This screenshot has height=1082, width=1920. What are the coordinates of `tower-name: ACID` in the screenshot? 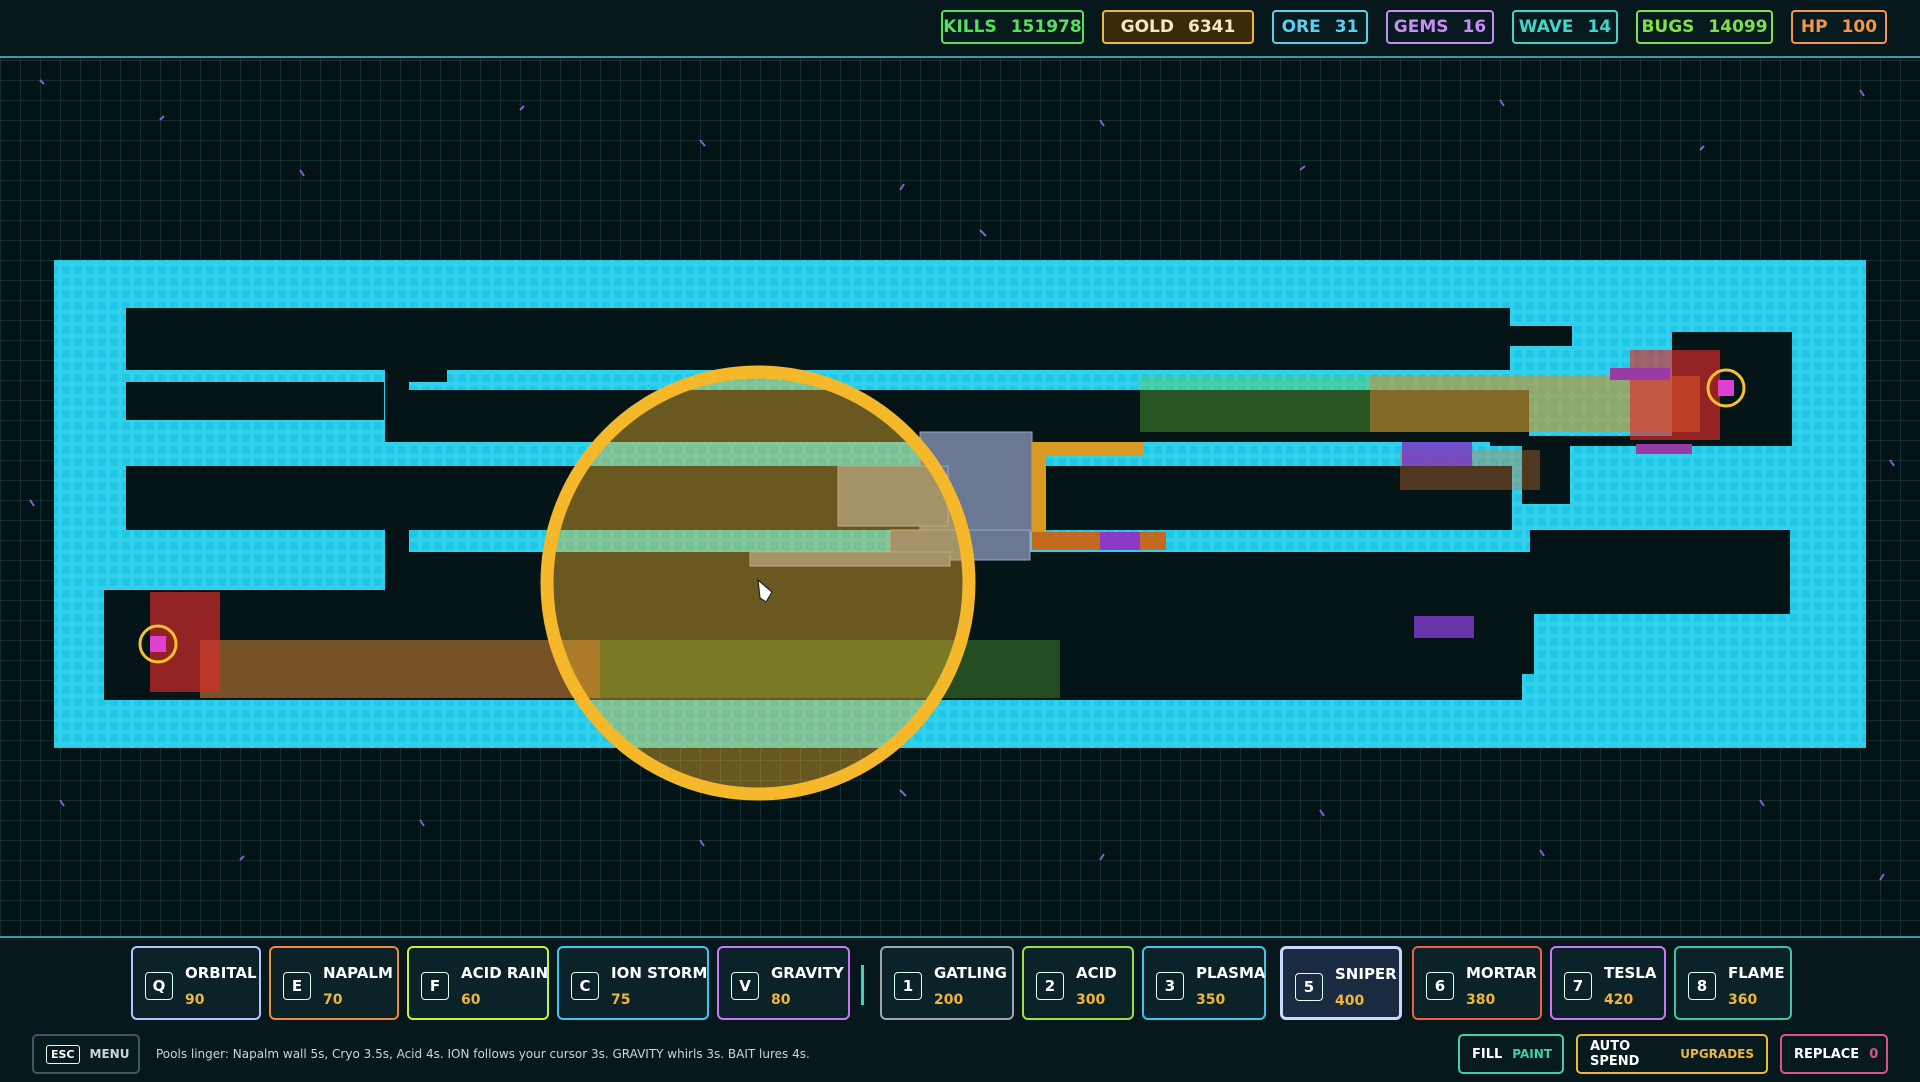 It's located at (1096, 973).